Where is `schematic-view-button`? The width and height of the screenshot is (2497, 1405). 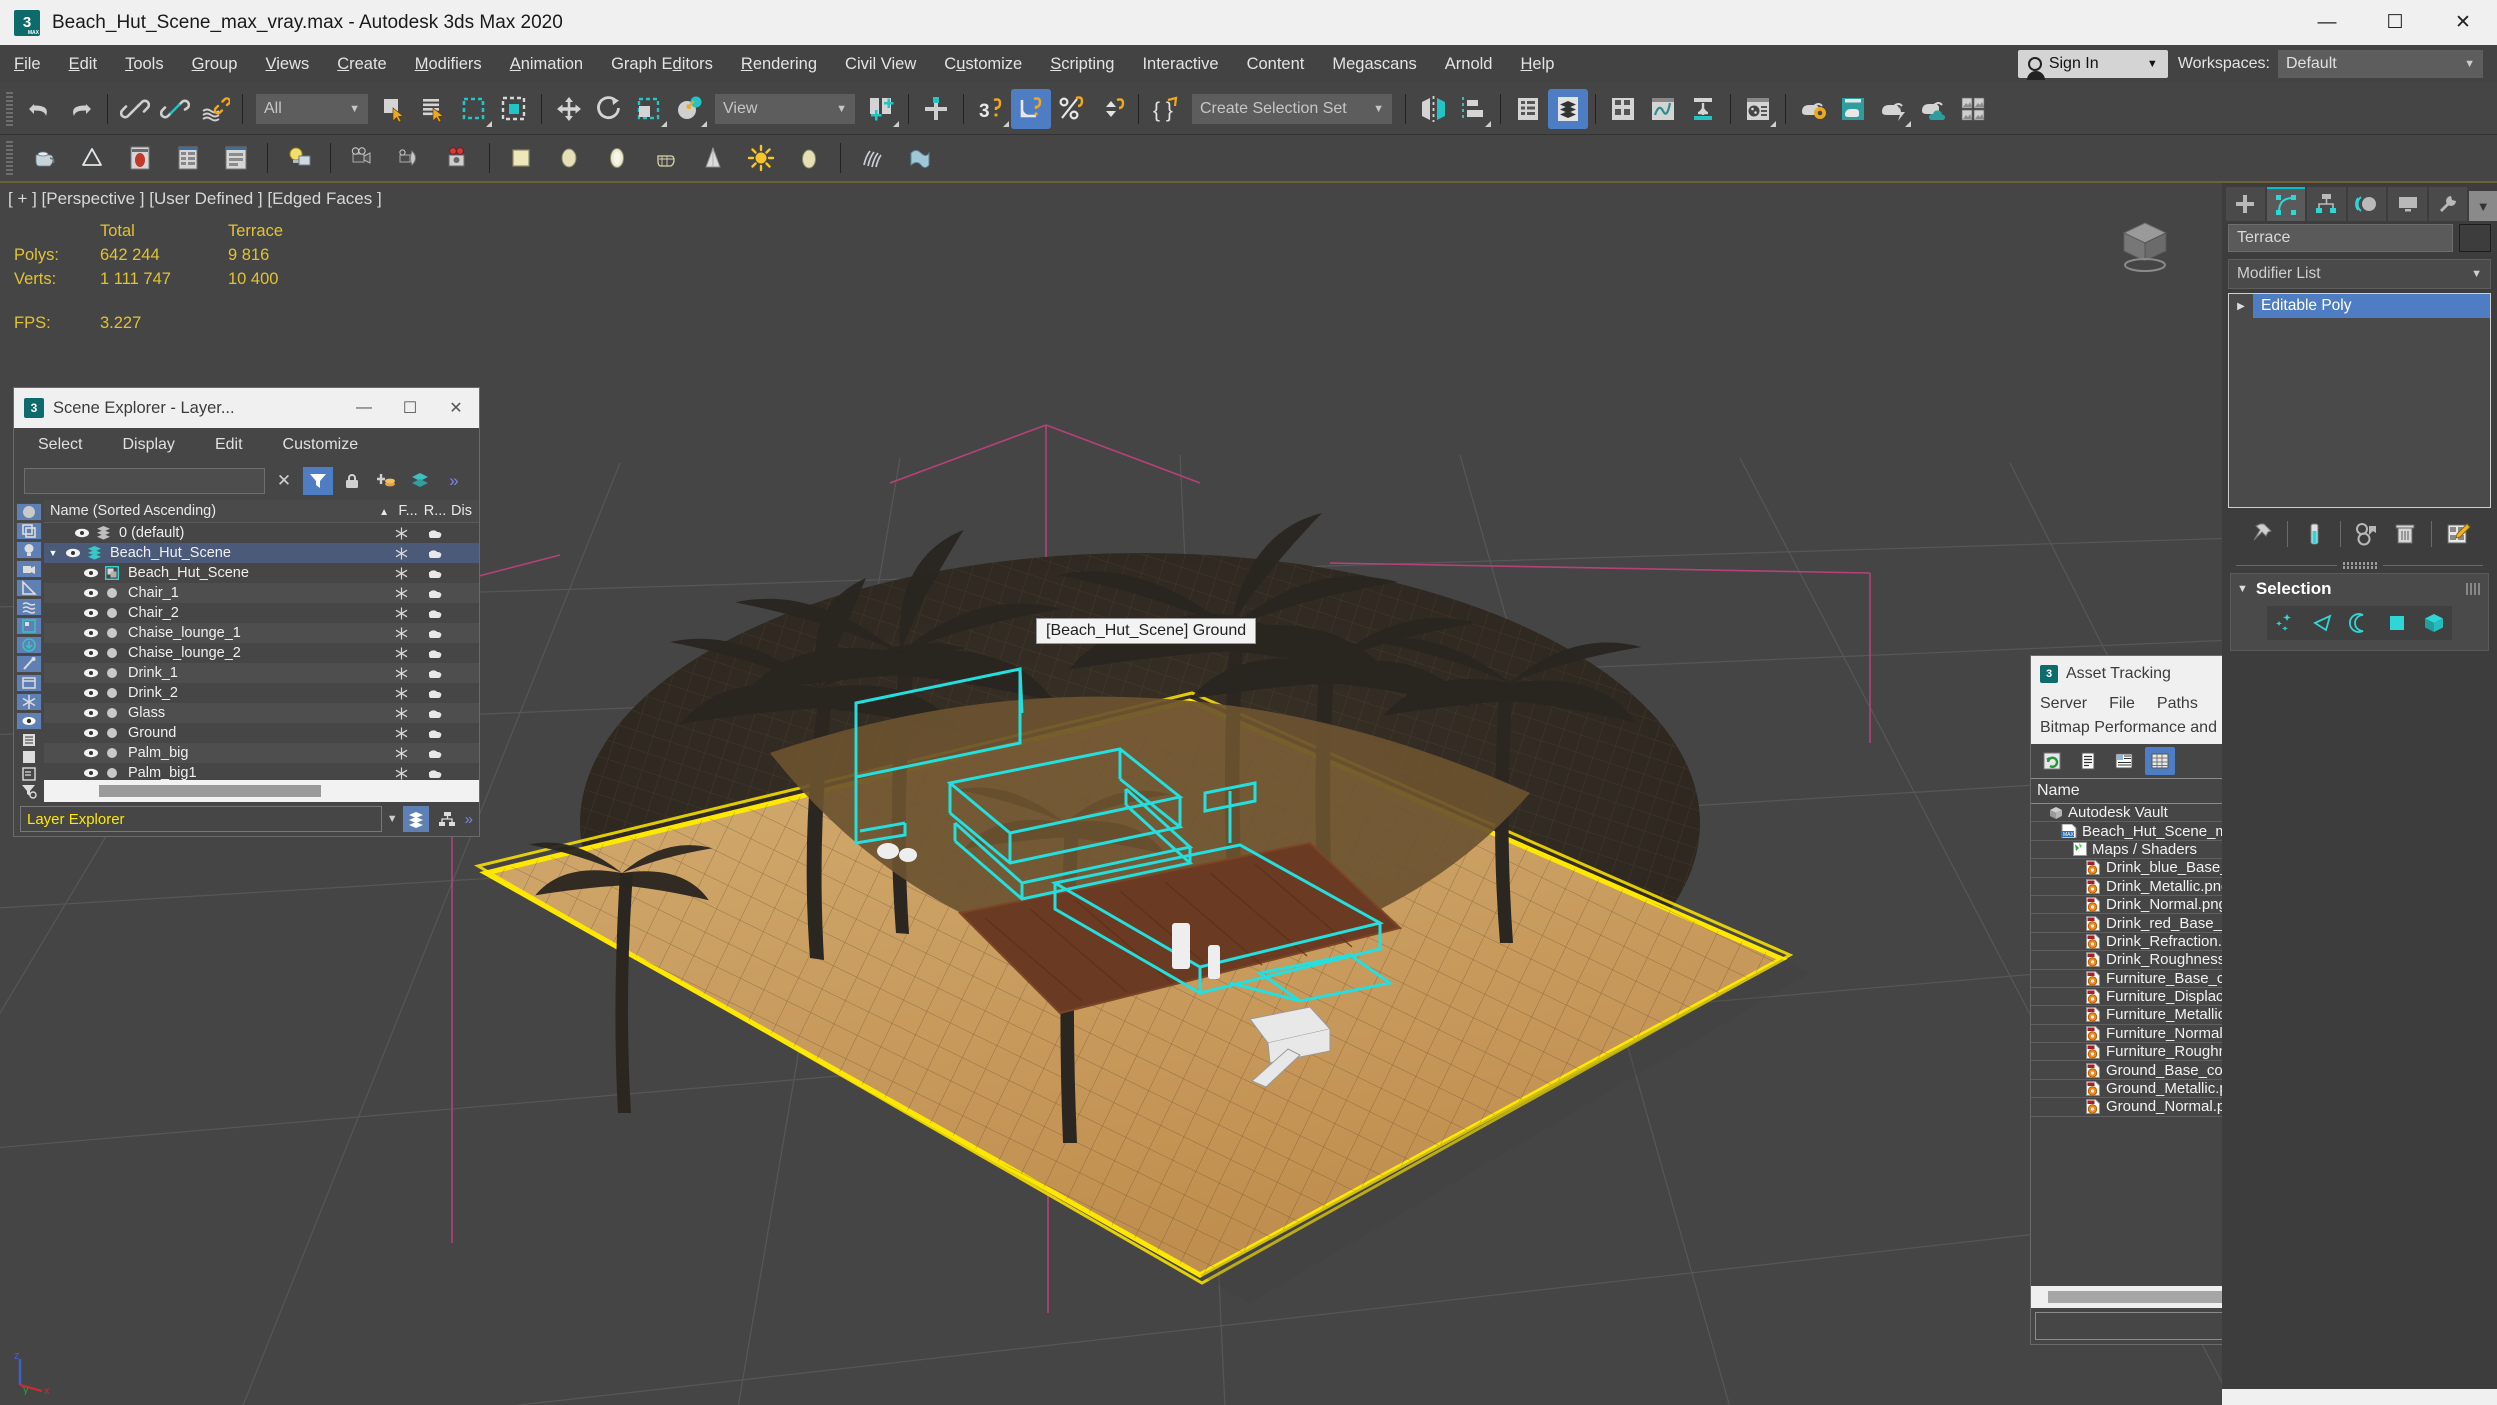 schematic-view-button is located at coordinates (1703, 109).